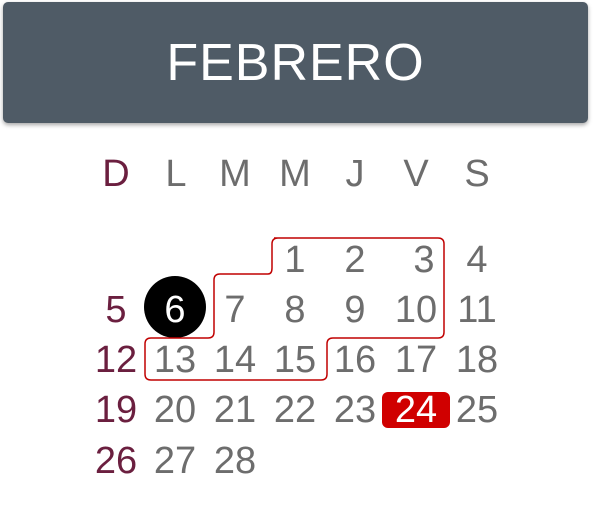  I want to click on weekday-saturday: S, so click(477, 174).